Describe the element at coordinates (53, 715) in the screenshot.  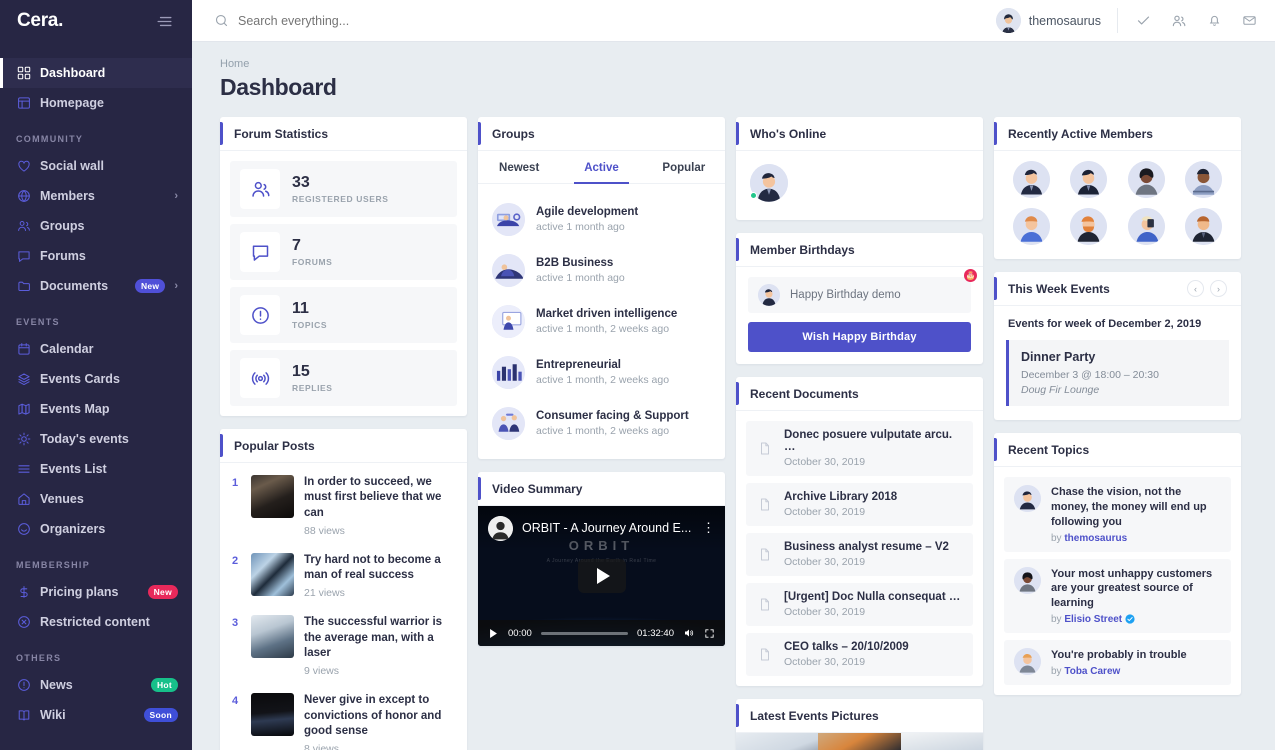
I see `sidebar-item-label: Wiki` at that location.